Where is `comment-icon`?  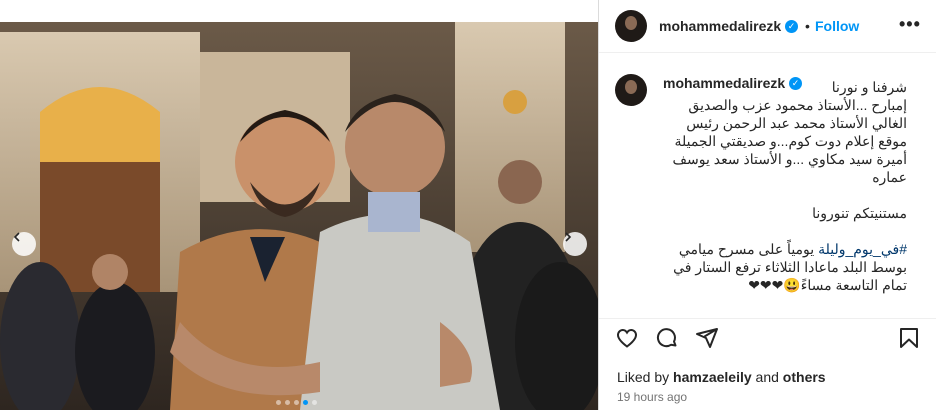
comment-icon is located at coordinates (667, 338).